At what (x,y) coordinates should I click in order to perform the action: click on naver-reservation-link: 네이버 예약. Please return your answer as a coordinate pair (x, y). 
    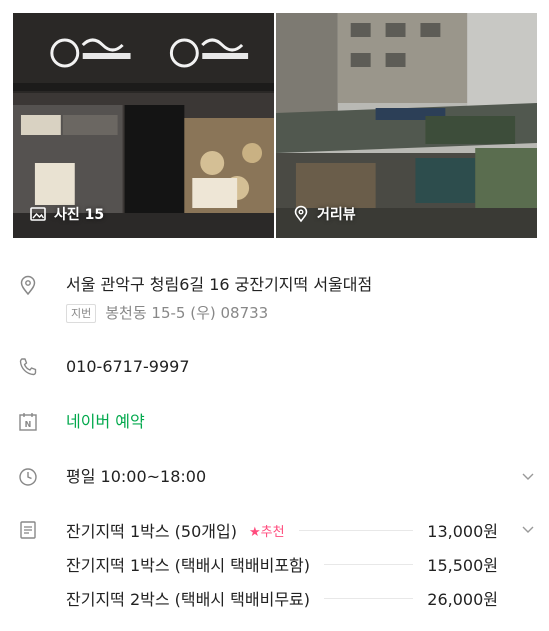
    Looking at the image, I should click on (105, 422).